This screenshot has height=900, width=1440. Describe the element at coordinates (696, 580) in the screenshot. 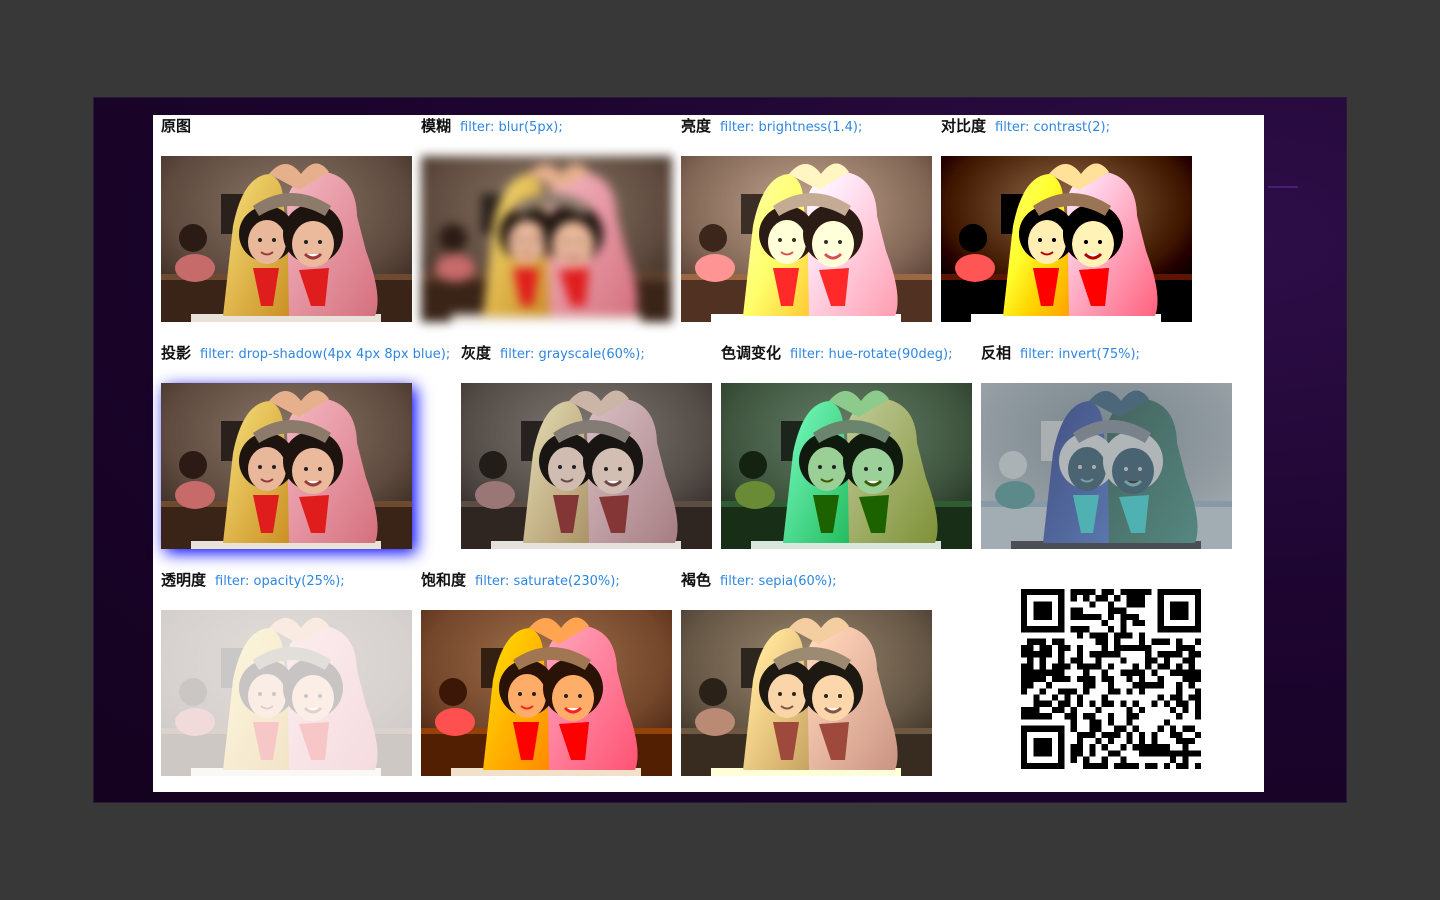

I see `demo-title: 褐色` at that location.